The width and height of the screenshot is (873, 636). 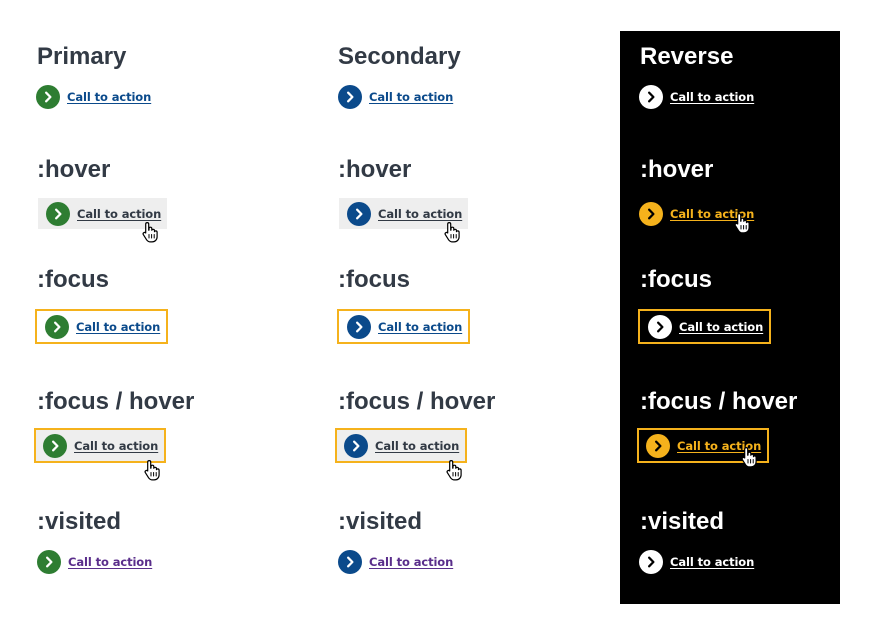 I want to click on column-title: Secondary, so click(x=399, y=56).